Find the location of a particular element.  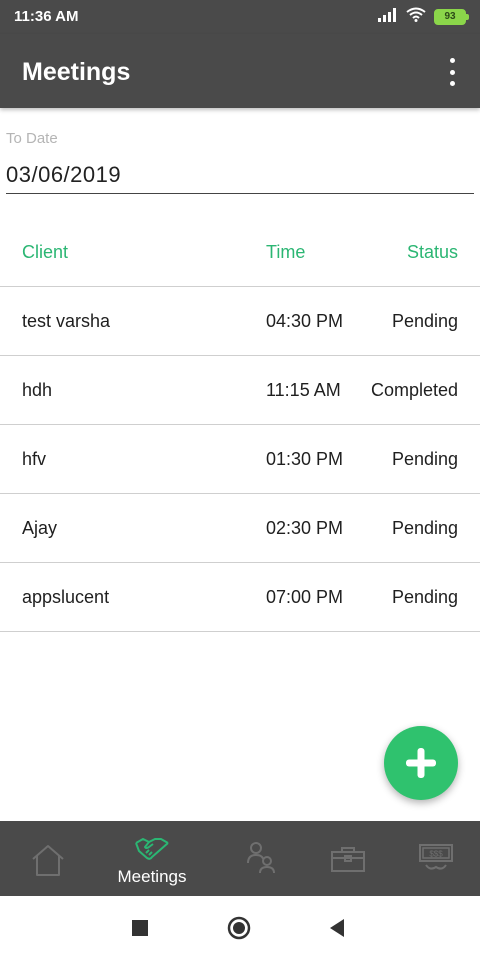

row-time: 04:30 PM is located at coordinates (305, 321).